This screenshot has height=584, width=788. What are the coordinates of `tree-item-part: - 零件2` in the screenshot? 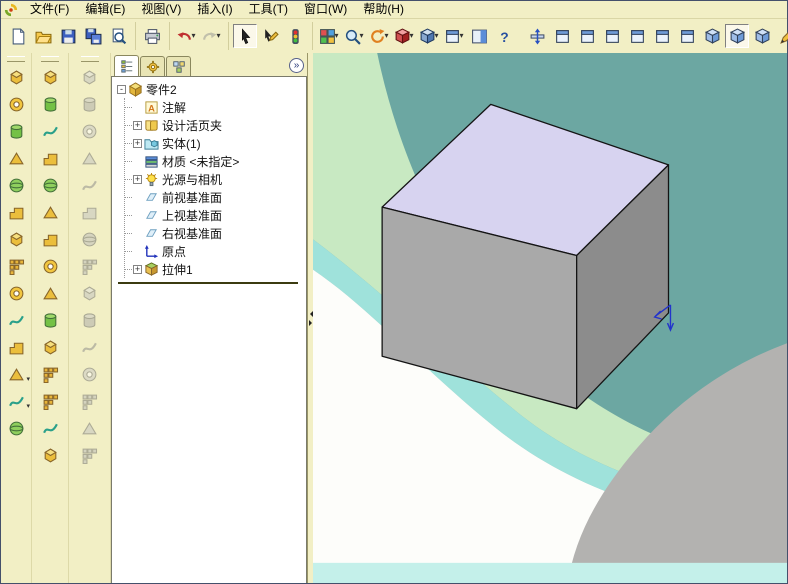 It's located at (211, 89).